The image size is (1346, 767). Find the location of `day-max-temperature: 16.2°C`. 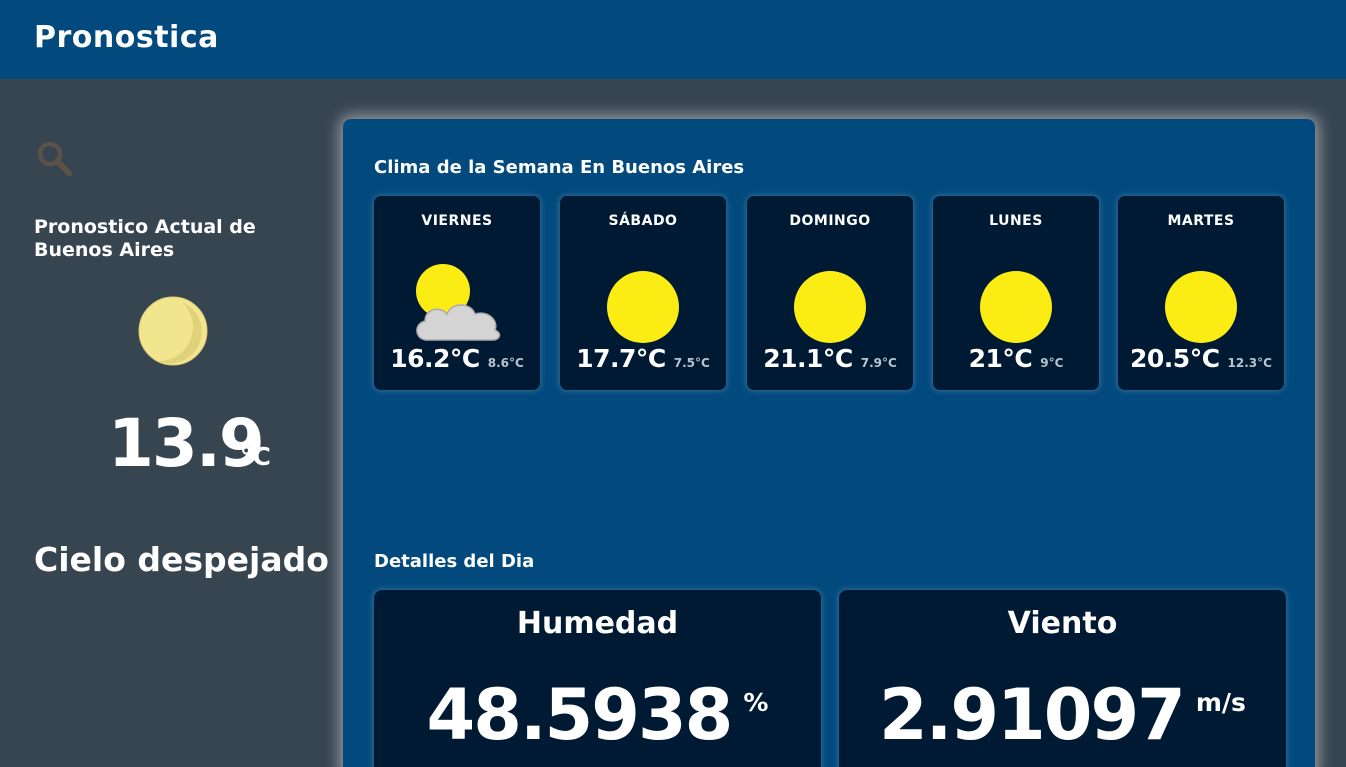

day-max-temperature: 16.2°C is located at coordinates (435, 358).